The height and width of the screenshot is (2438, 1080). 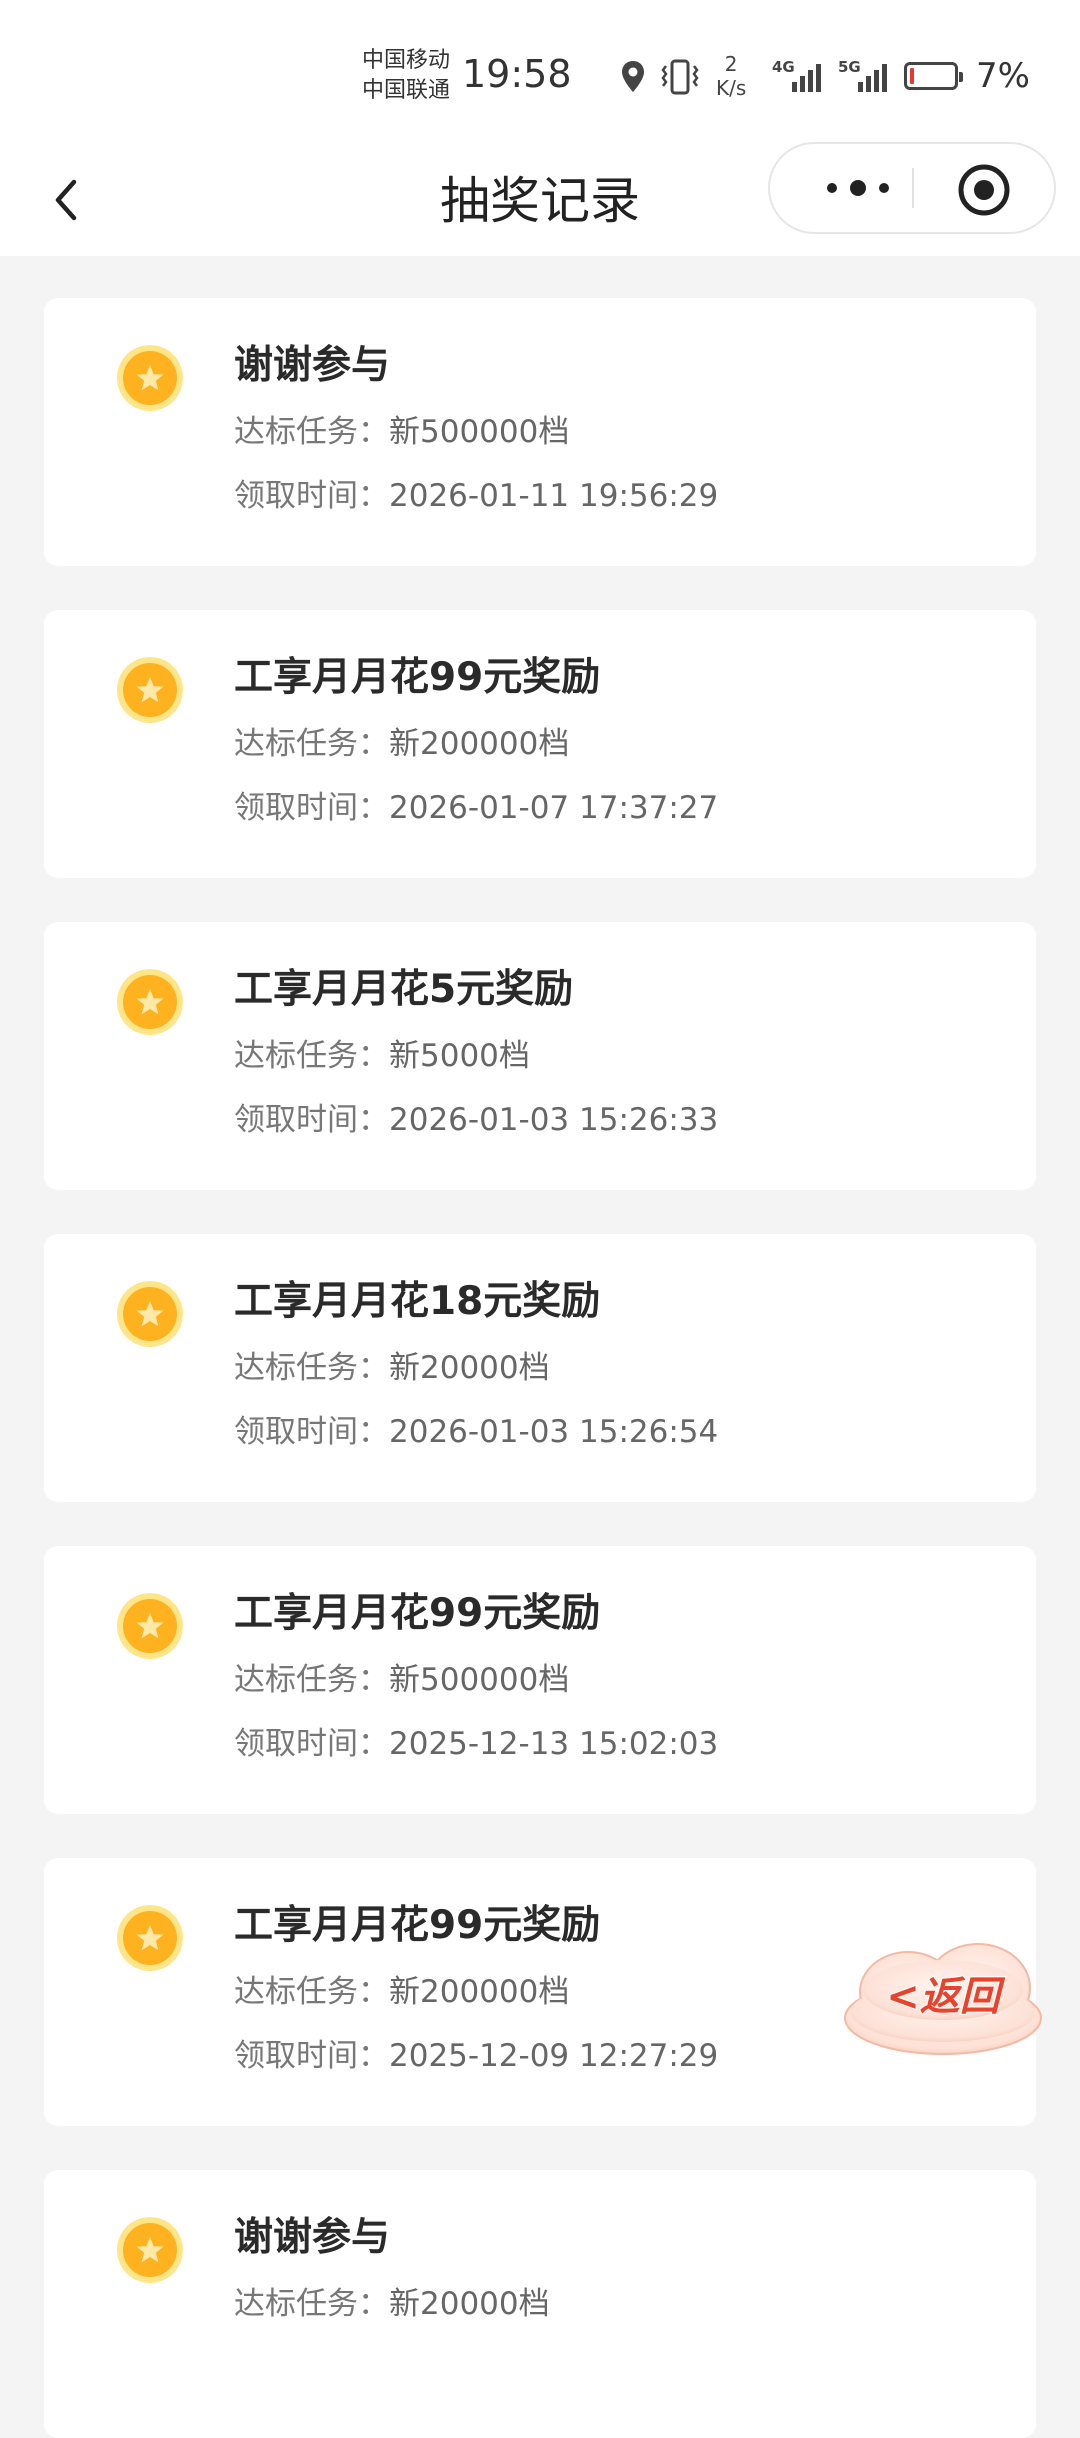 I want to click on speed-value: 2, so click(x=731, y=64).